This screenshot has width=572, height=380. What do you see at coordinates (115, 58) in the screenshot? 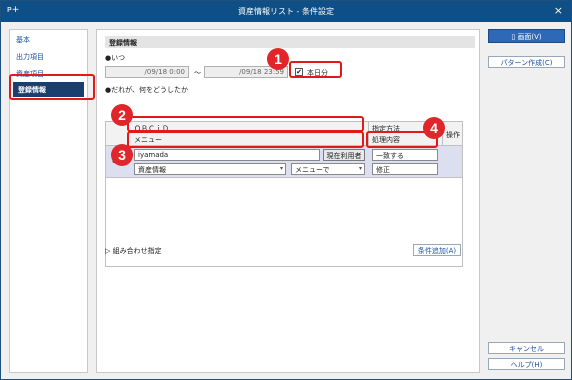
I see `when-label: ●いつ` at bounding box center [115, 58].